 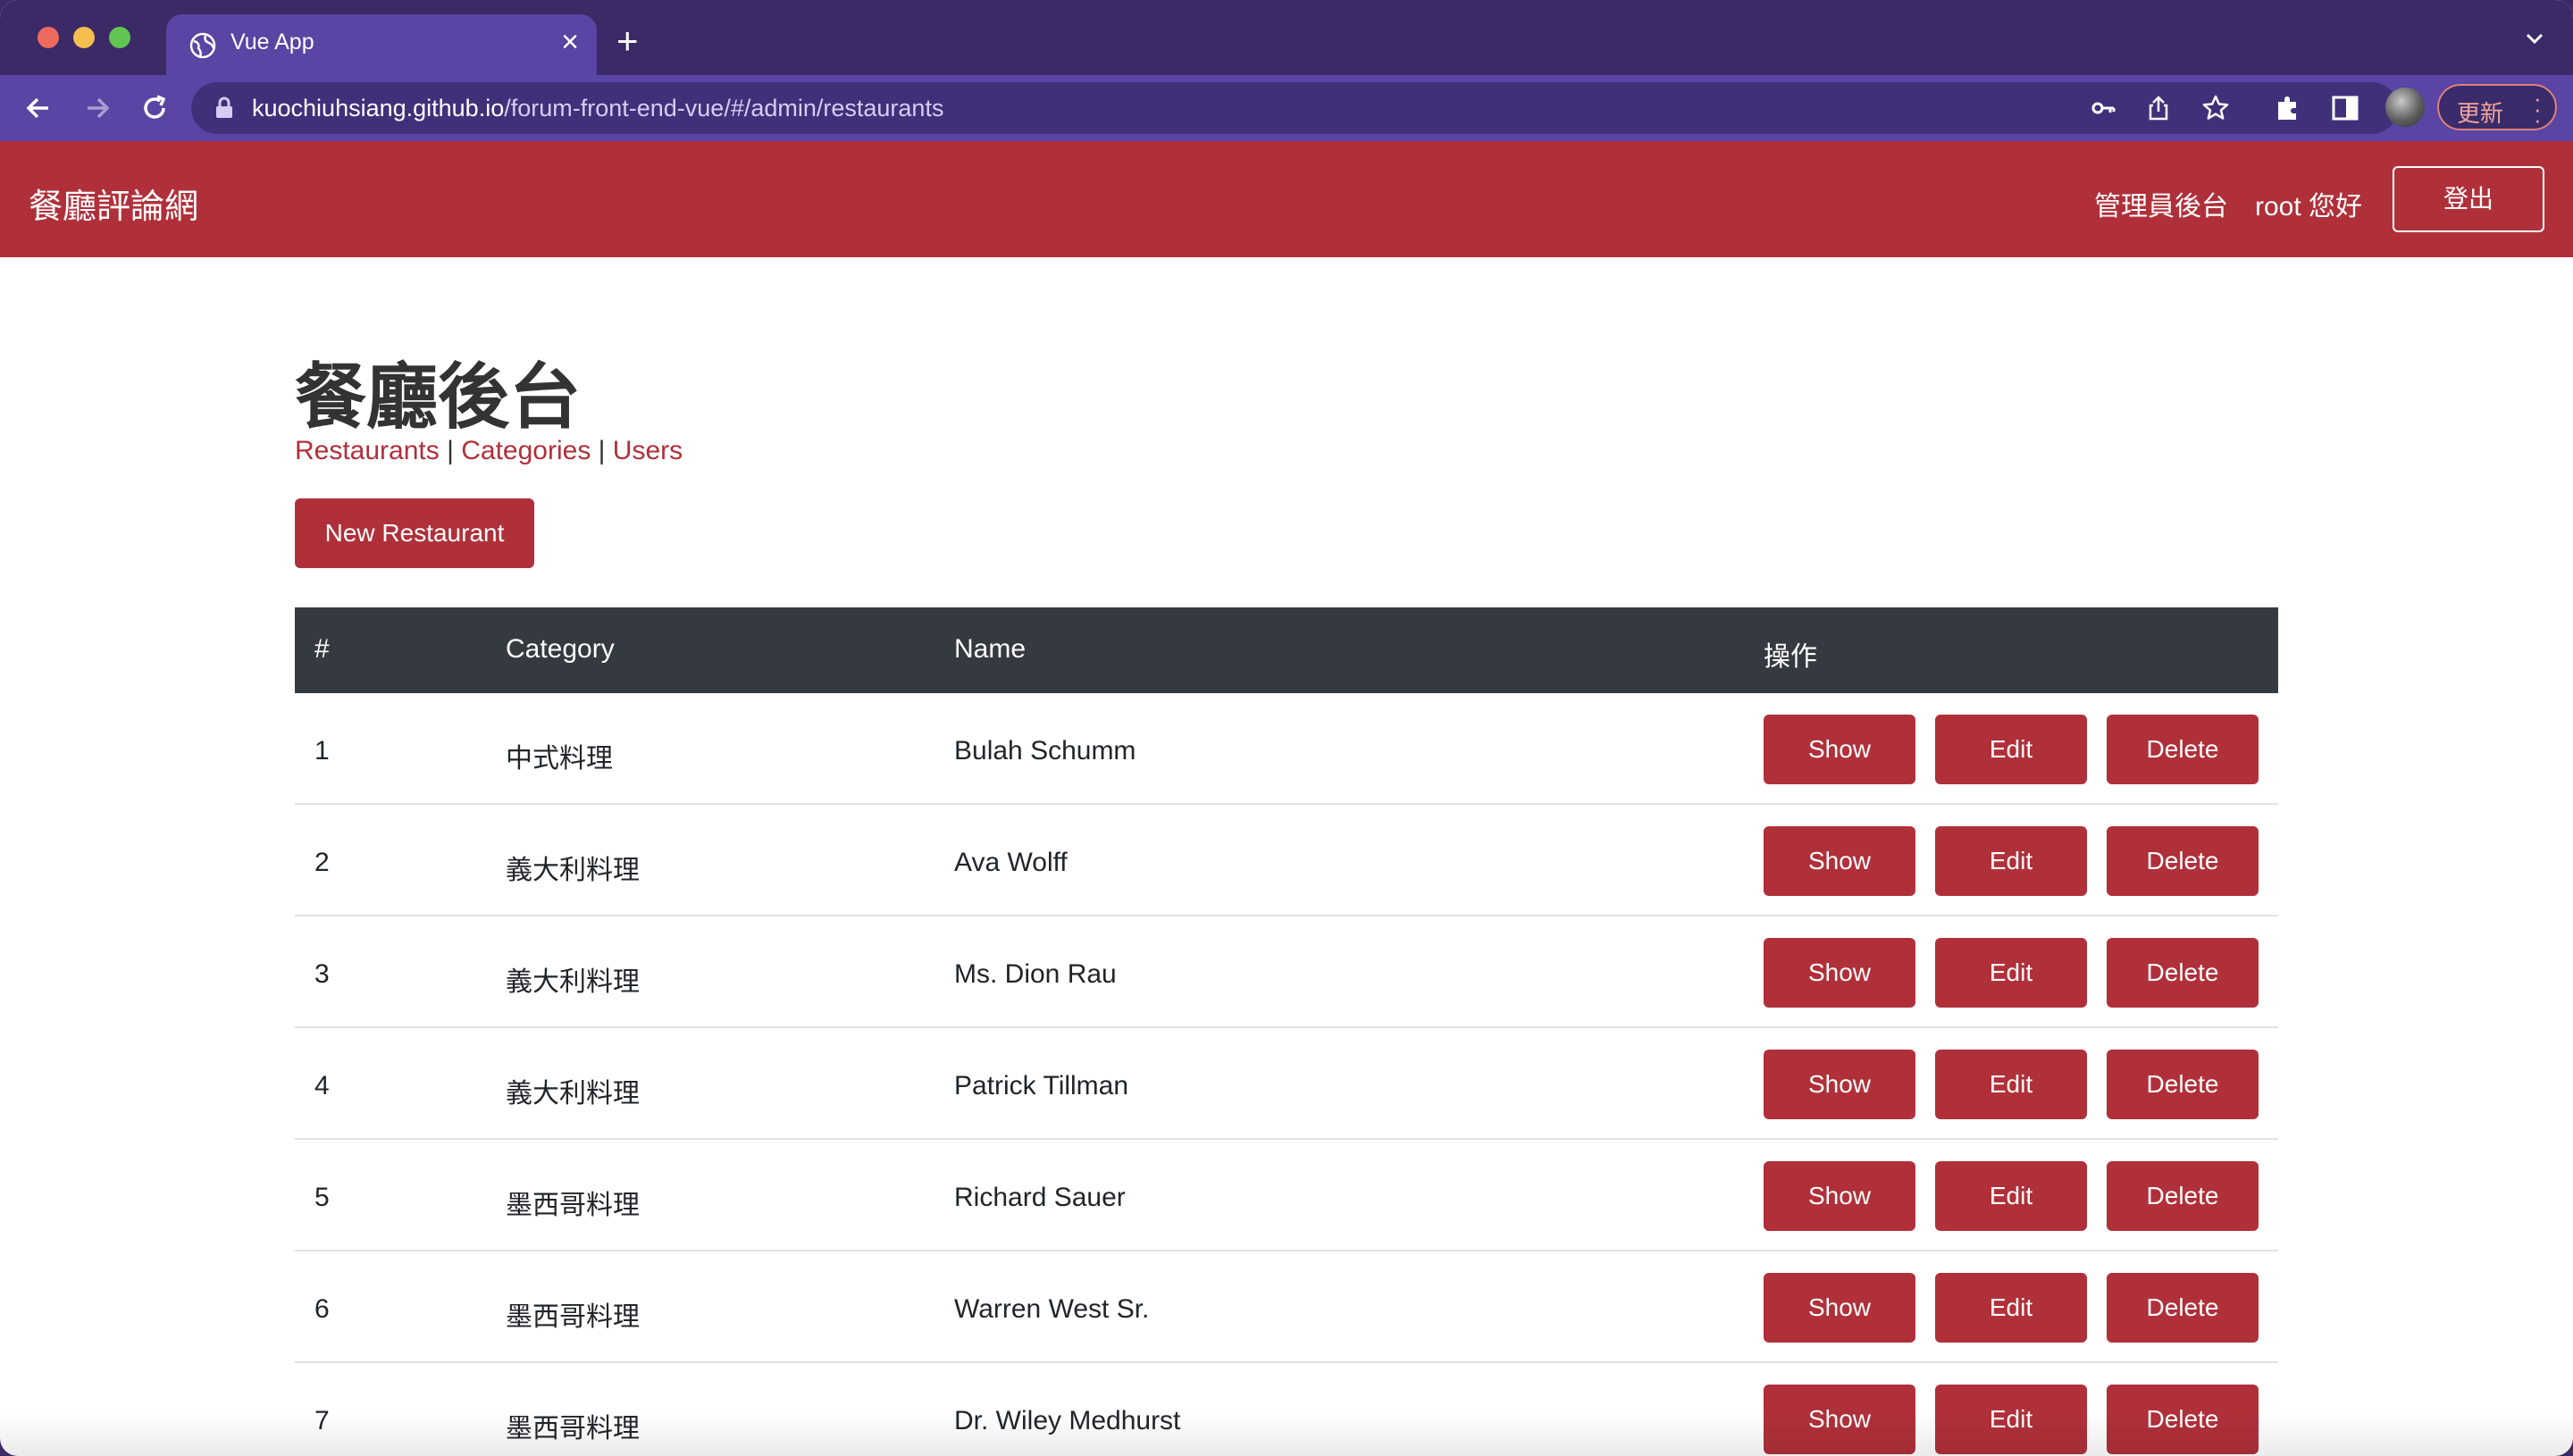 I want to click on extensions-puzzle-icon, so click(x=2288, y=108).